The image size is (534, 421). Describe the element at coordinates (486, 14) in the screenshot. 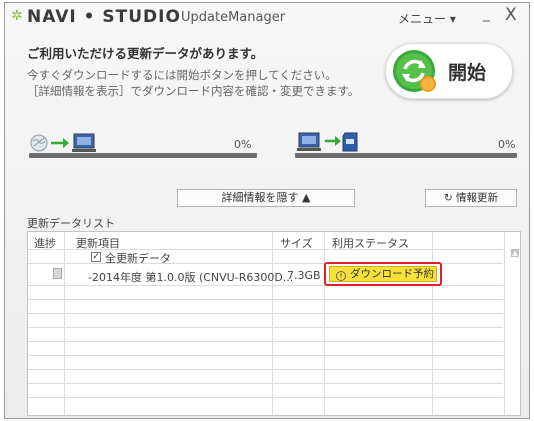

I see `minimize-button: _` at that location.